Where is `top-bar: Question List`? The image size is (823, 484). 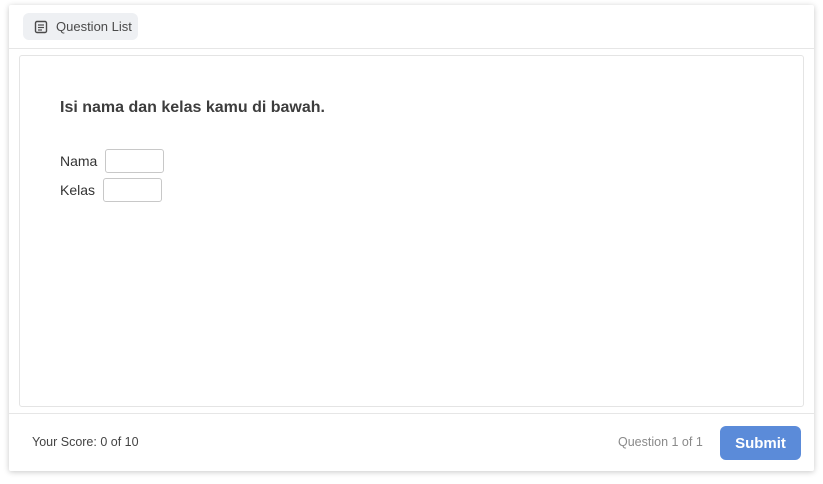
top-bar: Question List is located at coordinates (411, 27).